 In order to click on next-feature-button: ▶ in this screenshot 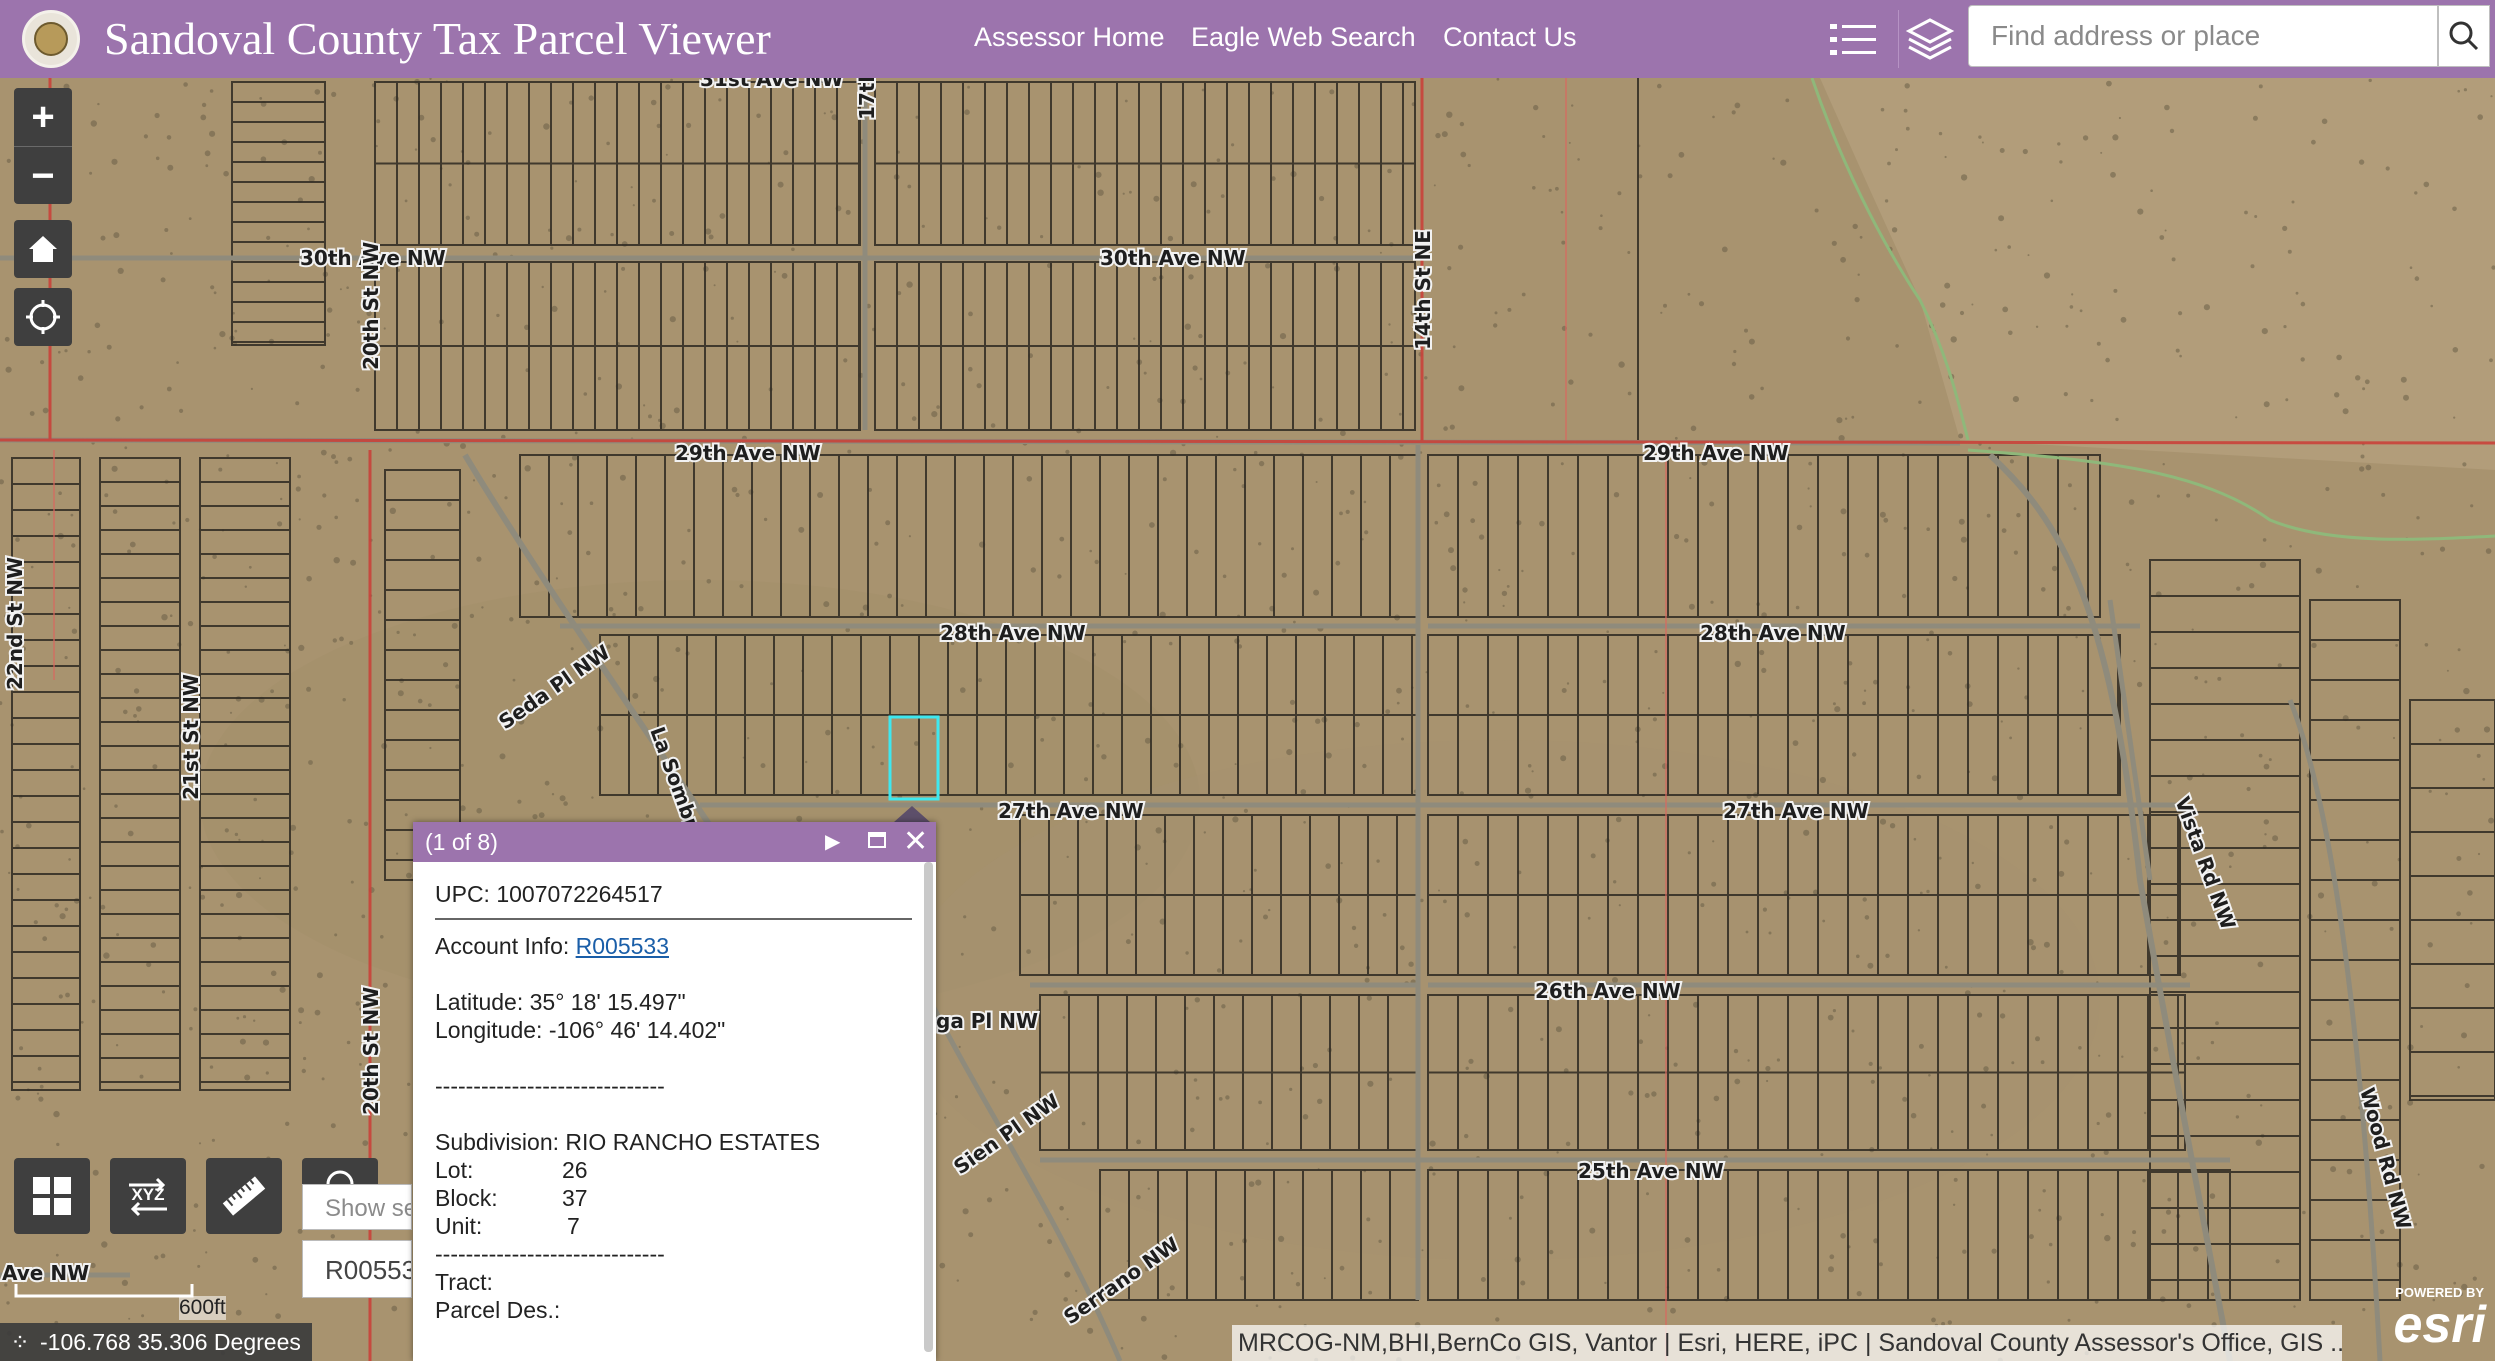, I will do `click(832, 842)`.